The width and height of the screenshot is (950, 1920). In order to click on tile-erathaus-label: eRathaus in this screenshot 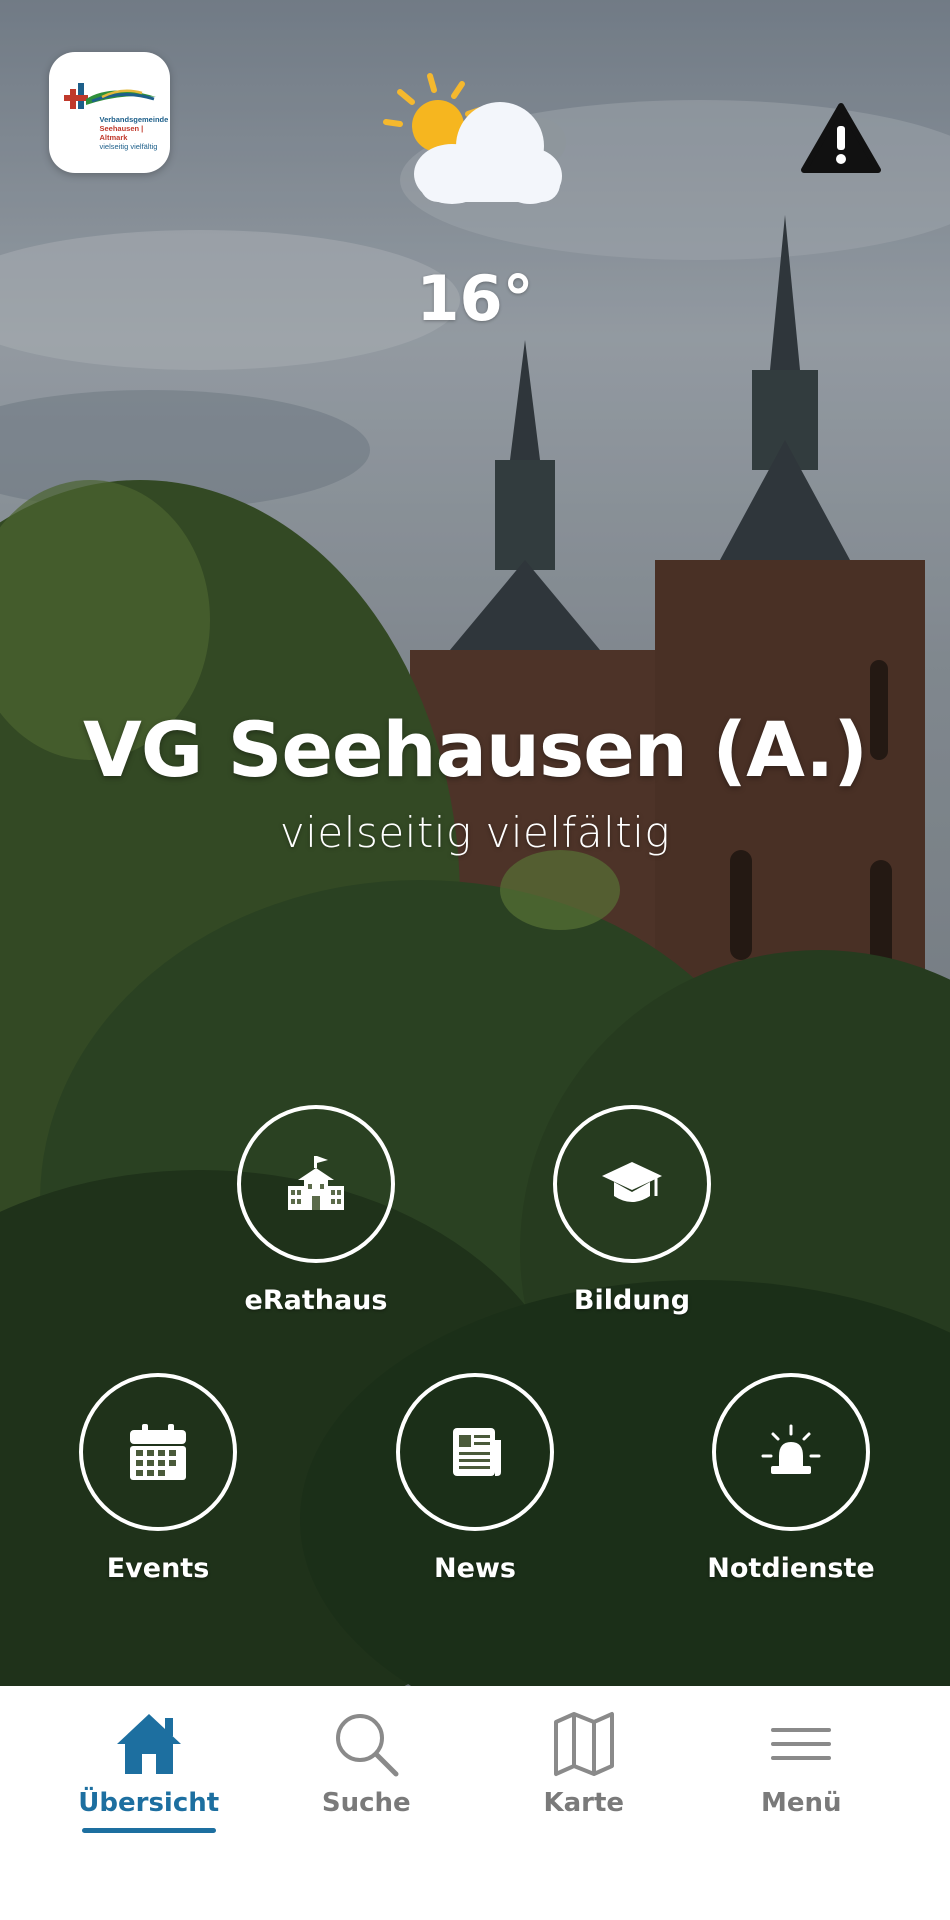, I will do `click(316, 1300)`.